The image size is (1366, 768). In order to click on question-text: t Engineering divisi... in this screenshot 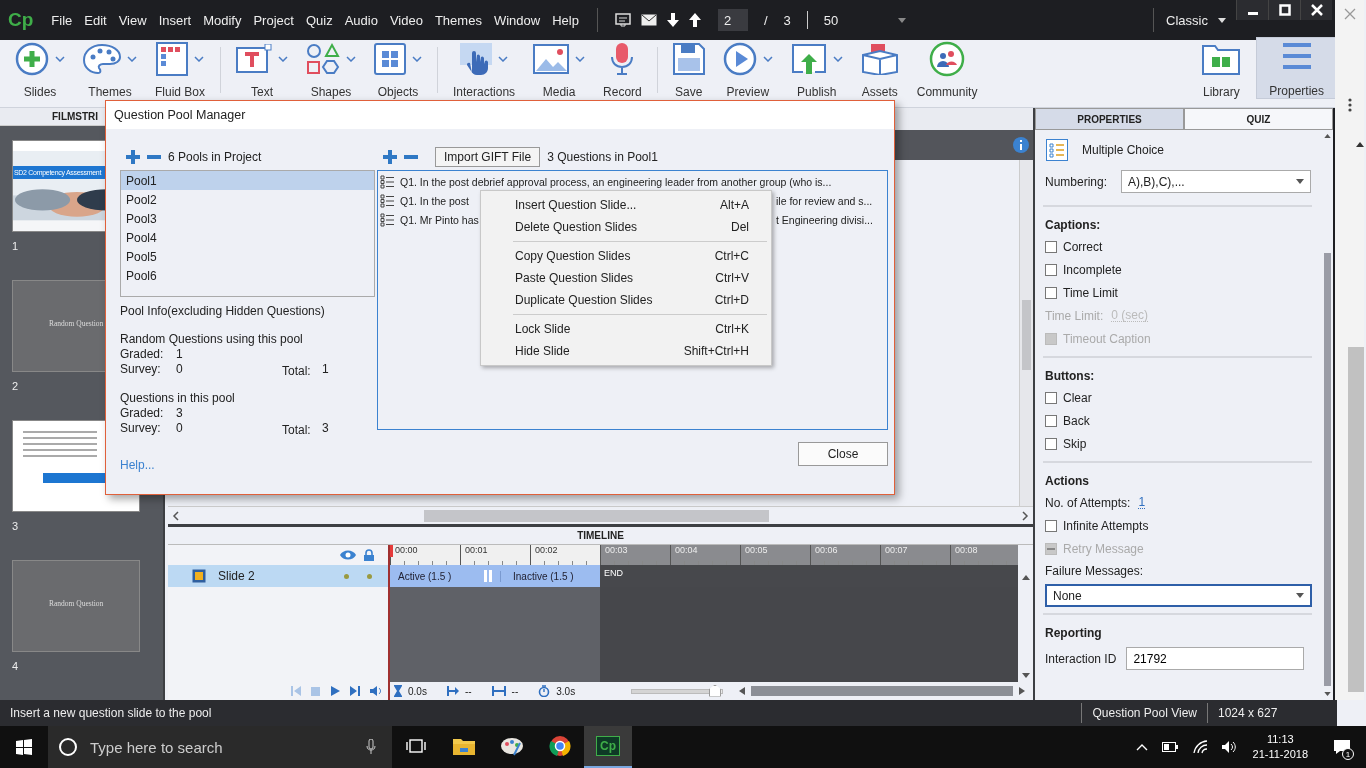, I will do `click(824, 219)`.